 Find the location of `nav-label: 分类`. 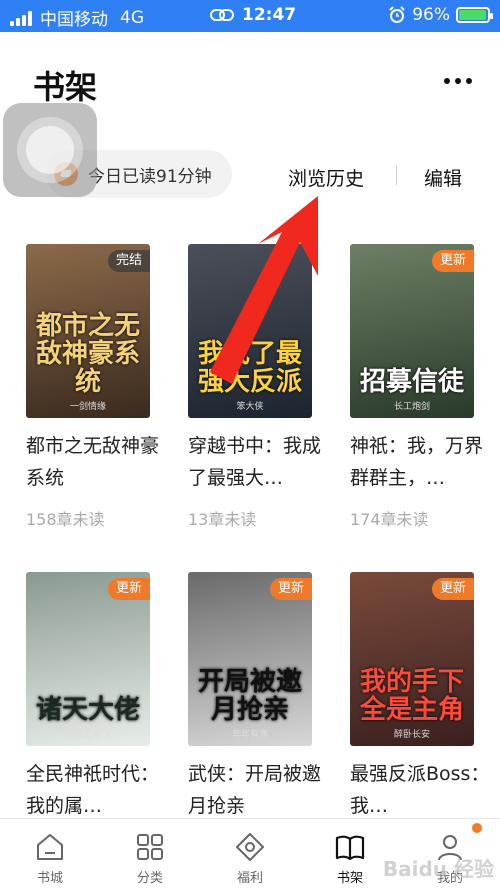

nav-label: 分类 is located at coordinates (149, 878).